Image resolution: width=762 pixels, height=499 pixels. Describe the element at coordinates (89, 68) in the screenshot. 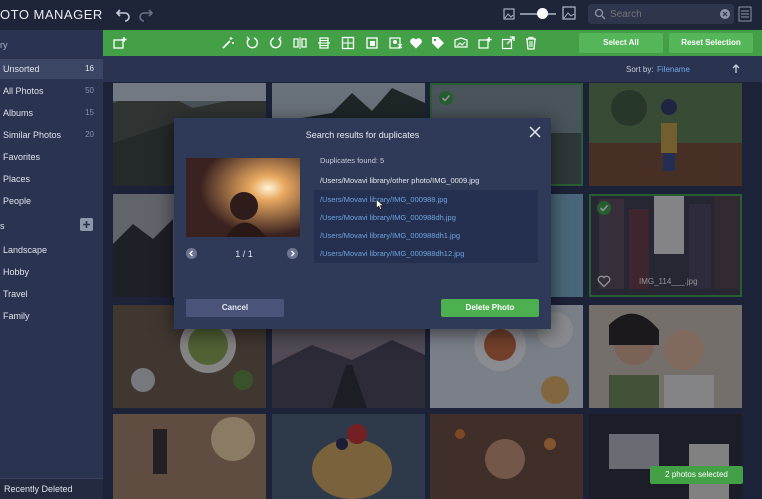

I see `sidebar-item-count: 16` at that location.